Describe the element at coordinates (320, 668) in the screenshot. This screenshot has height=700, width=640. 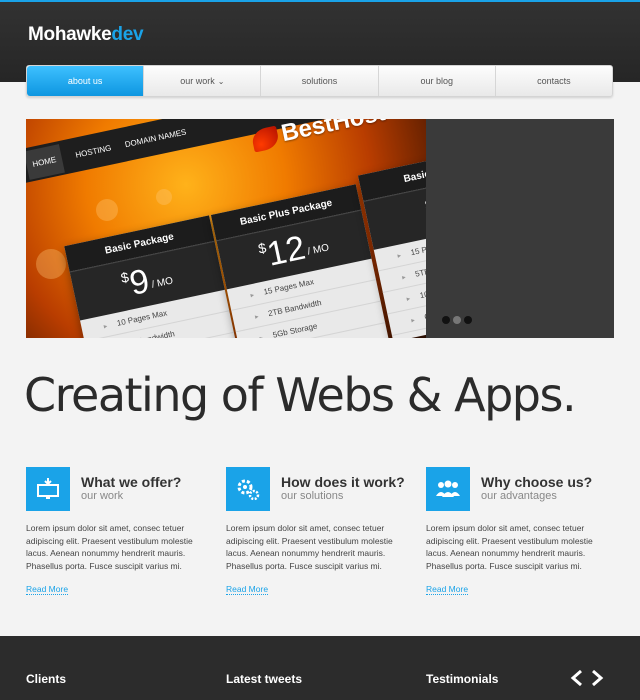
I see `site-footer: Clients Latest tweets Testimonials` at that location.